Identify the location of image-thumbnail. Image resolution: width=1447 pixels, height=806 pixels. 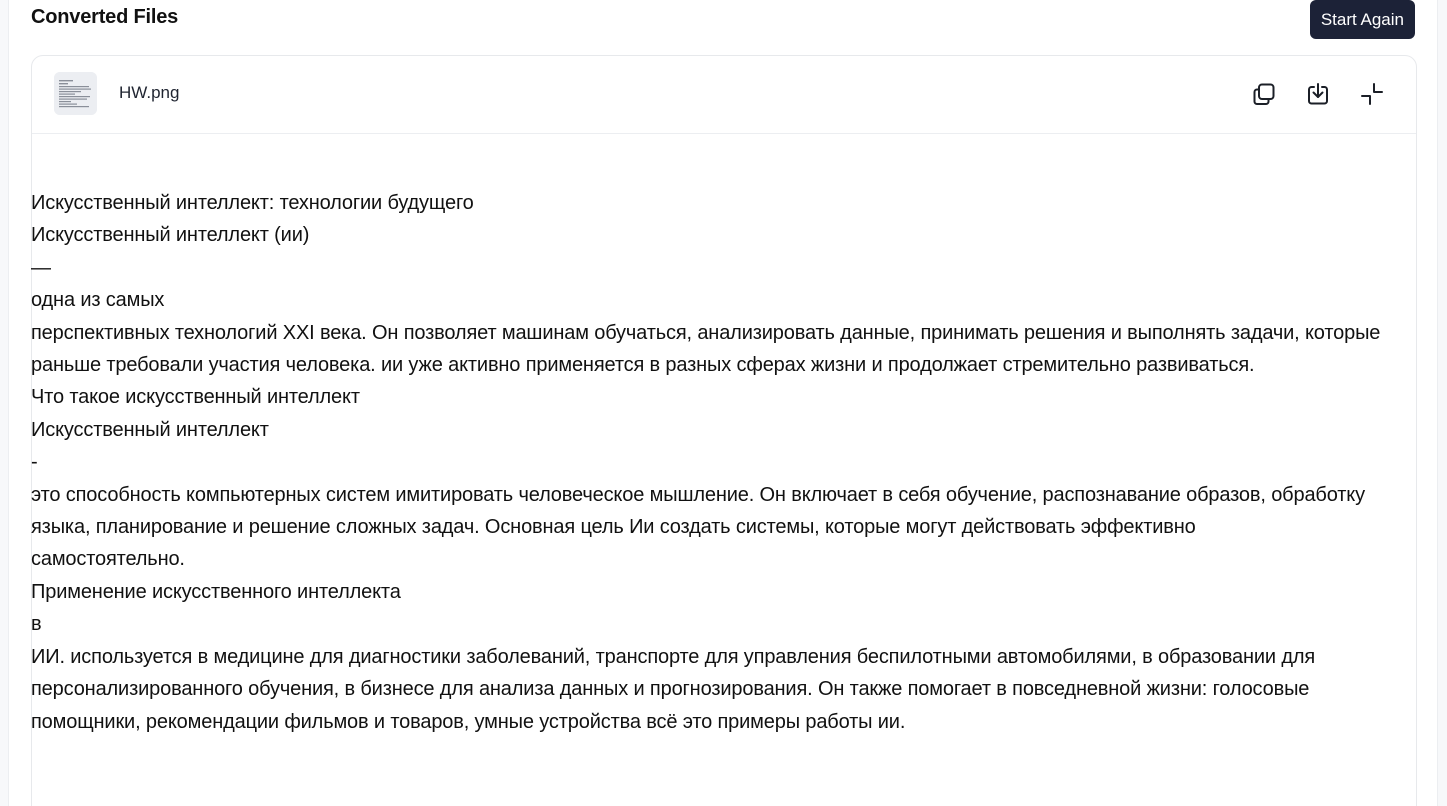
(75, 93).